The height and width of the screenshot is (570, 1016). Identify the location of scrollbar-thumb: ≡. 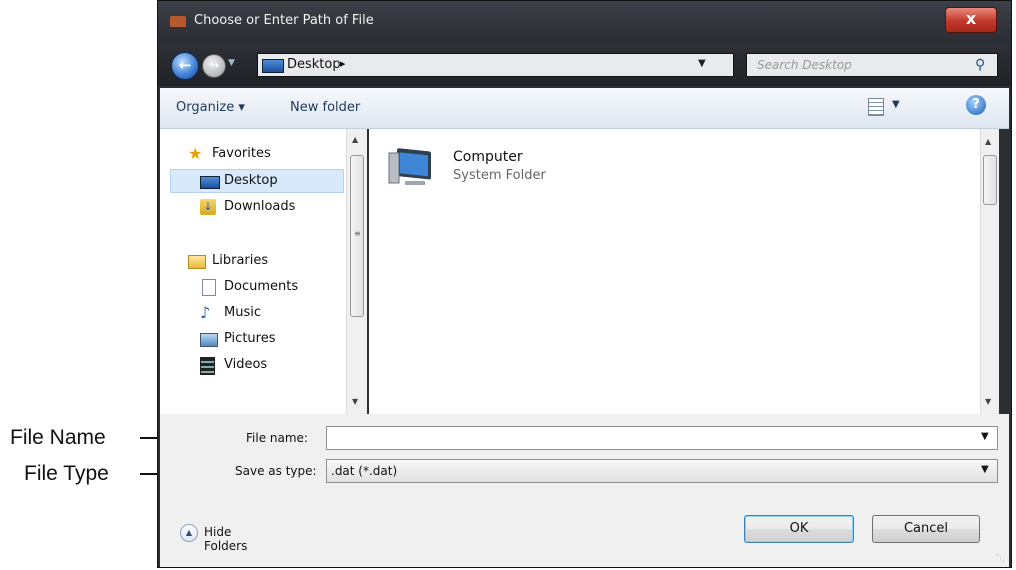
(357, 236).